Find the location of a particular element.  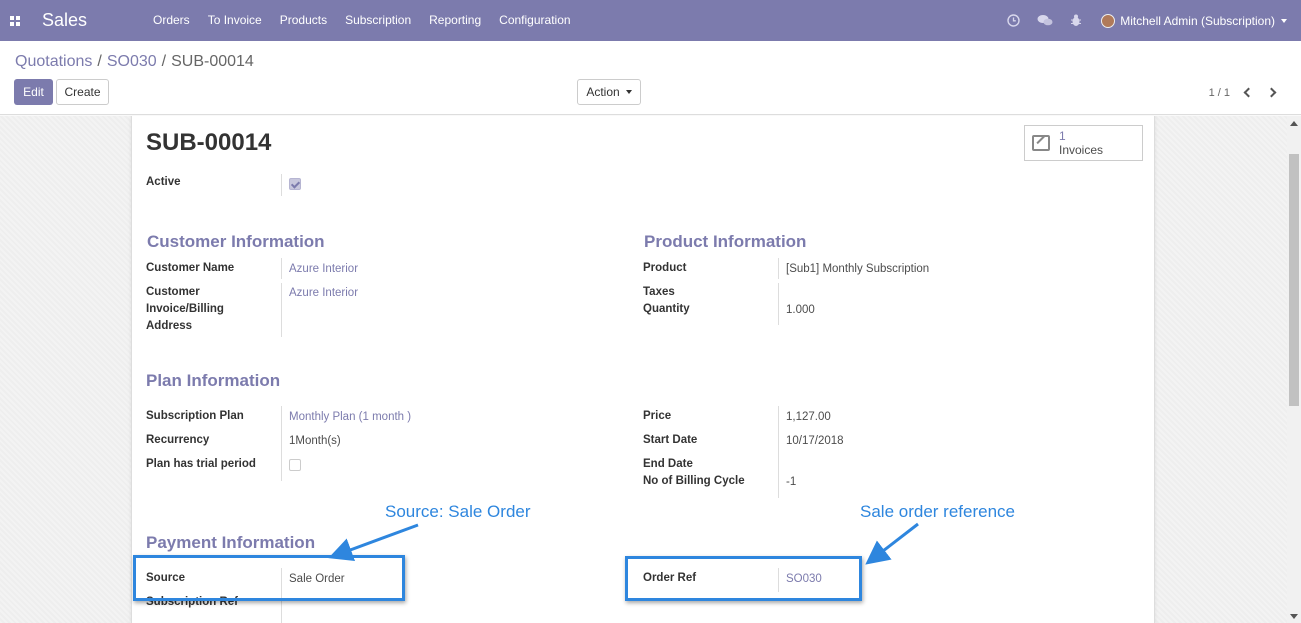

invoices-smart-button: 1 Invoices is located at coordinates (1083, 143).